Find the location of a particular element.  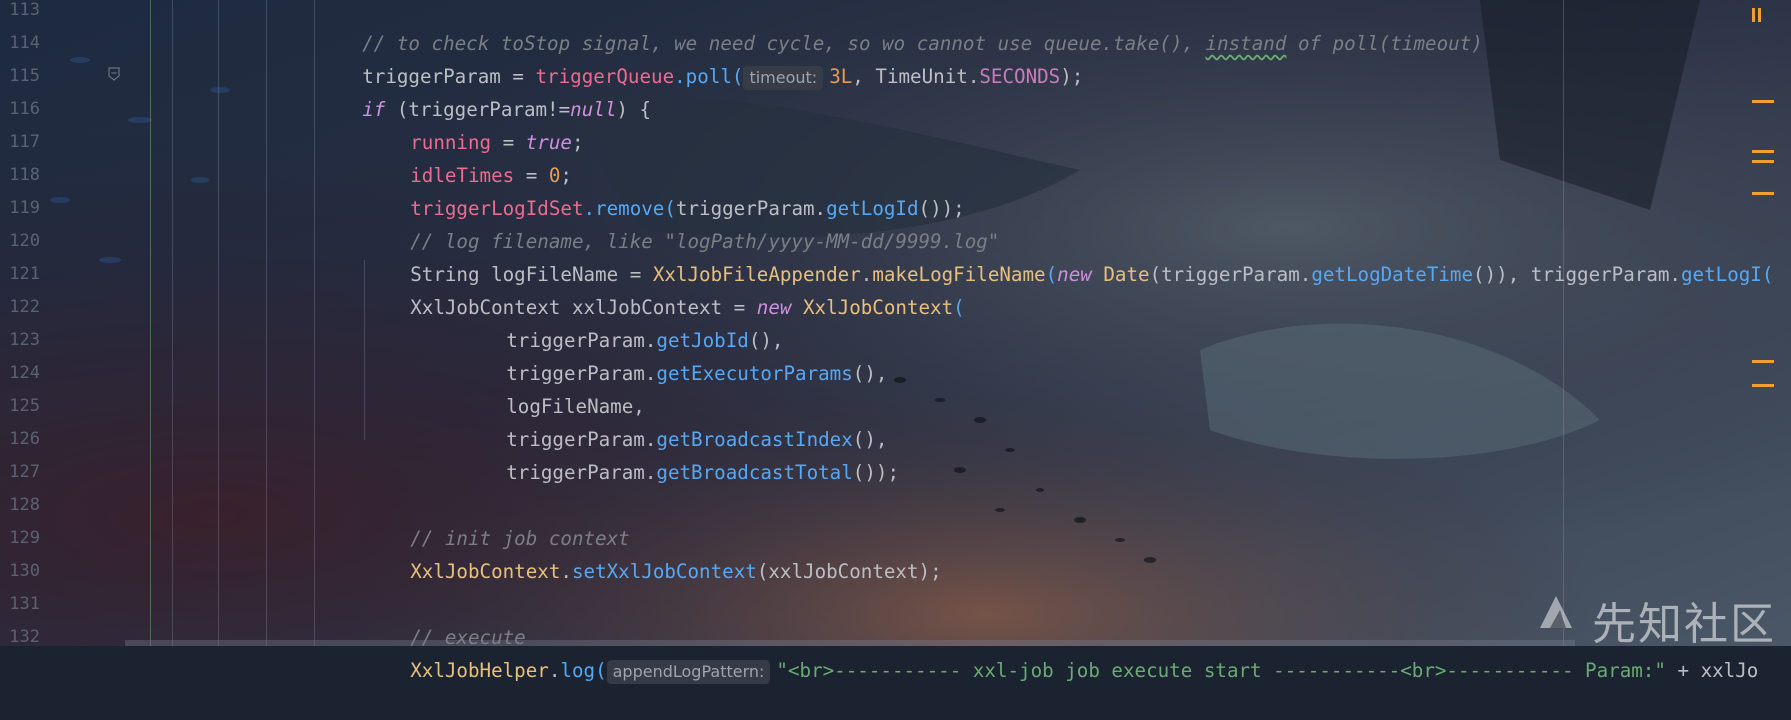

code-token: getExecutorParams is located at coordinates (754, 373).